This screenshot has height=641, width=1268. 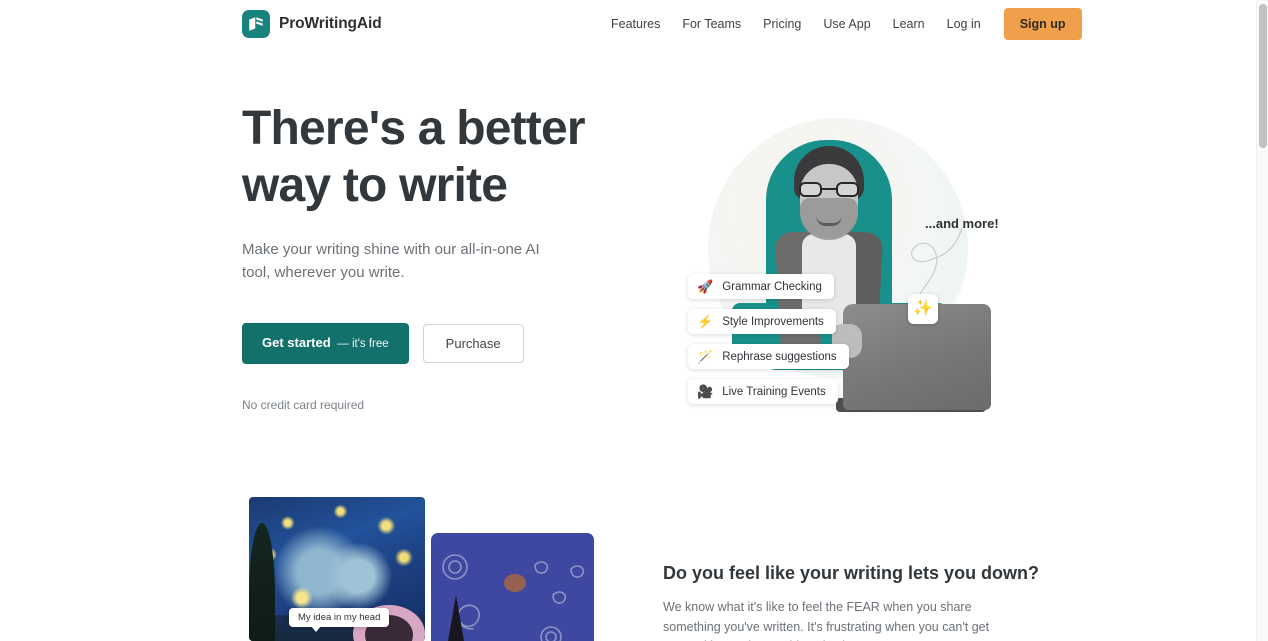 What do you see at coordinates (705, 356) in the screenshot?
I see `magic-wand-icon: 🪄` at bounding box center [705, 356].